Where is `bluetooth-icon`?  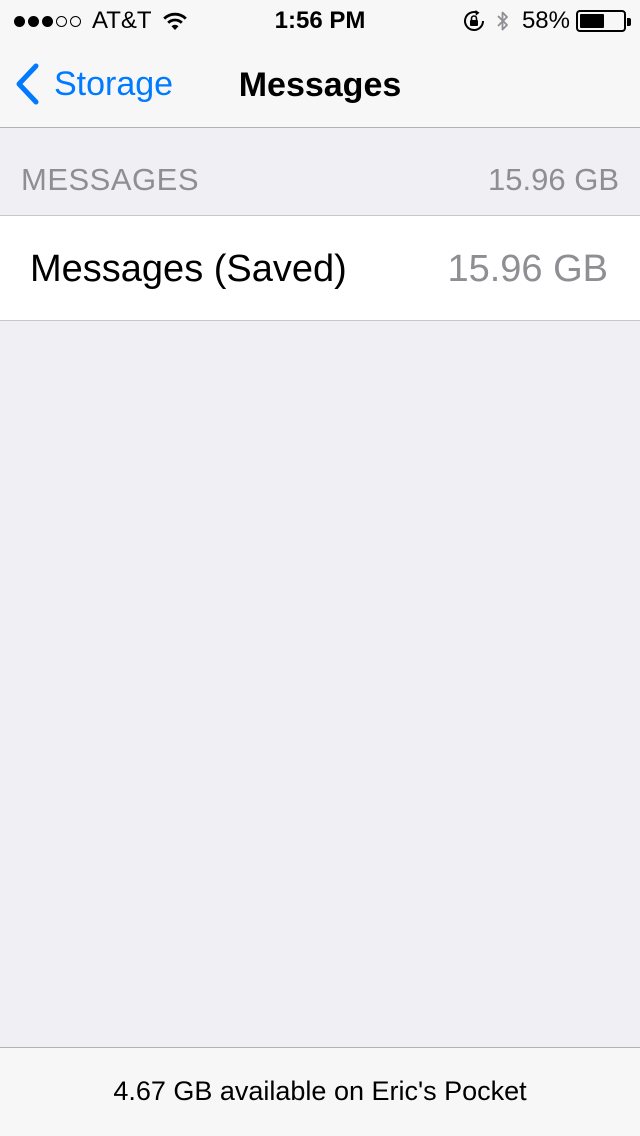 bluetooth-icon is located at coordinates (502, 21).